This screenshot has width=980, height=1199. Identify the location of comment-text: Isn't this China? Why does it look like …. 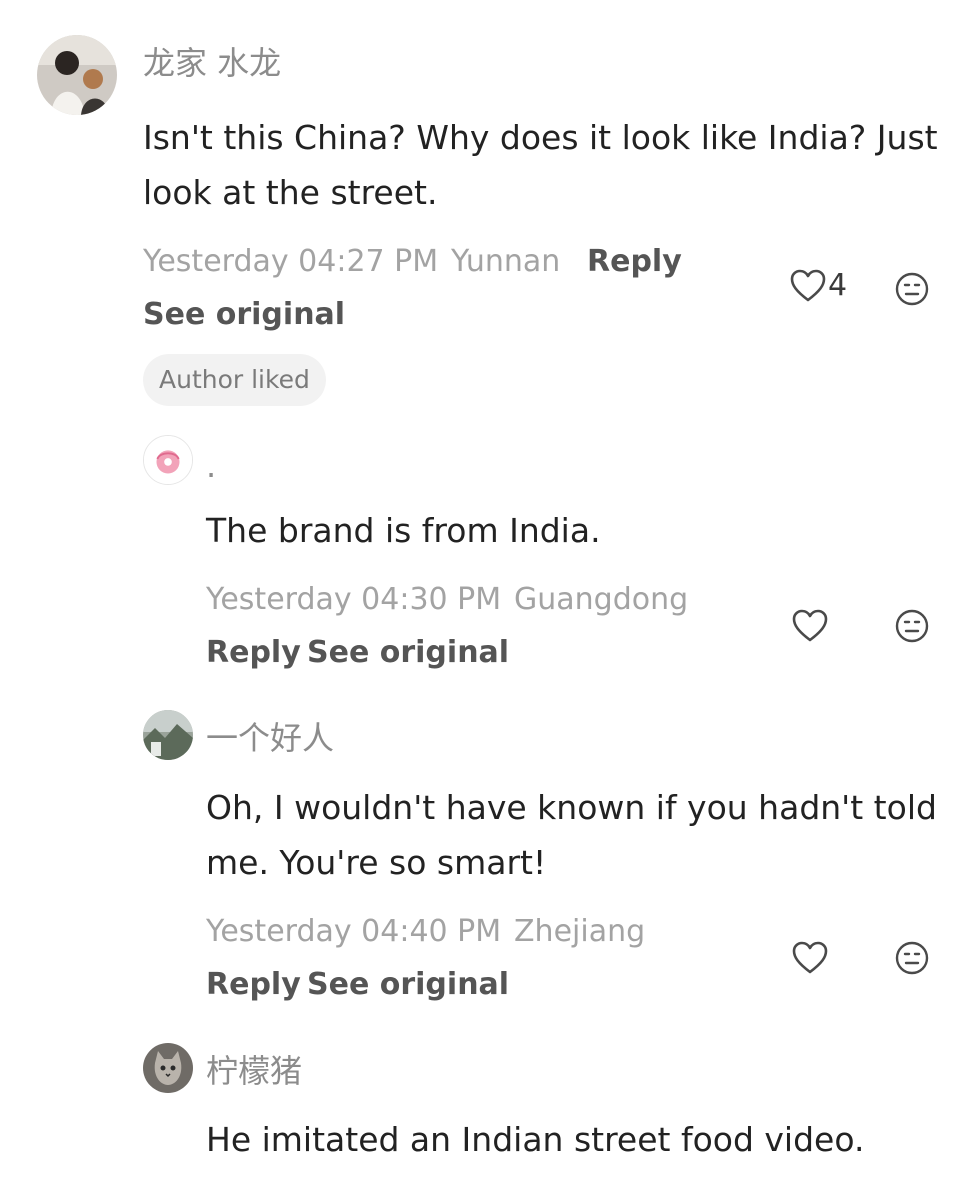
(540, 165).